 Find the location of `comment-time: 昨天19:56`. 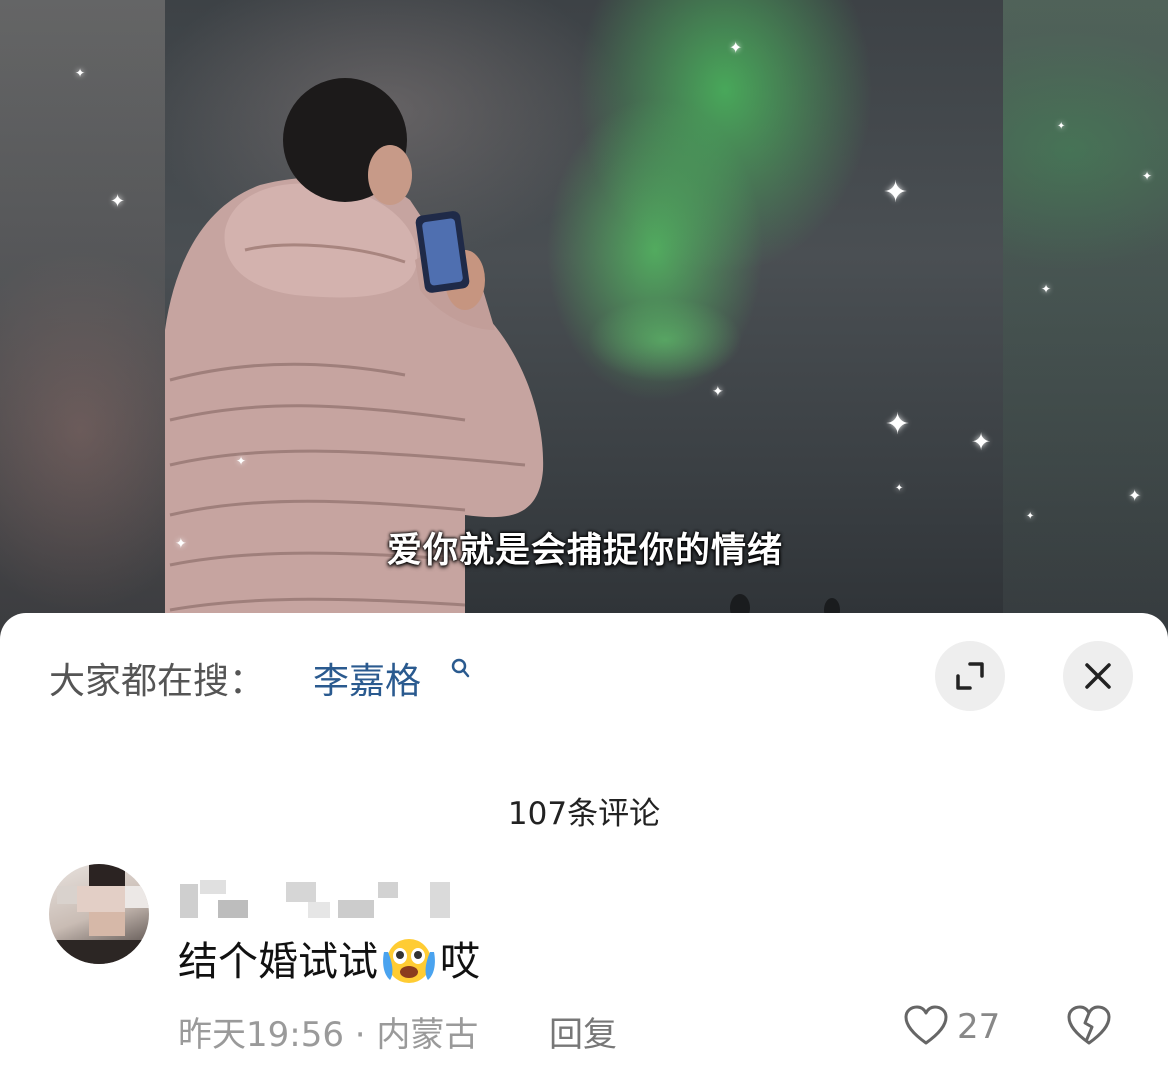

comment-time: 昨天19:56 is located at coordinates (261, 1035).